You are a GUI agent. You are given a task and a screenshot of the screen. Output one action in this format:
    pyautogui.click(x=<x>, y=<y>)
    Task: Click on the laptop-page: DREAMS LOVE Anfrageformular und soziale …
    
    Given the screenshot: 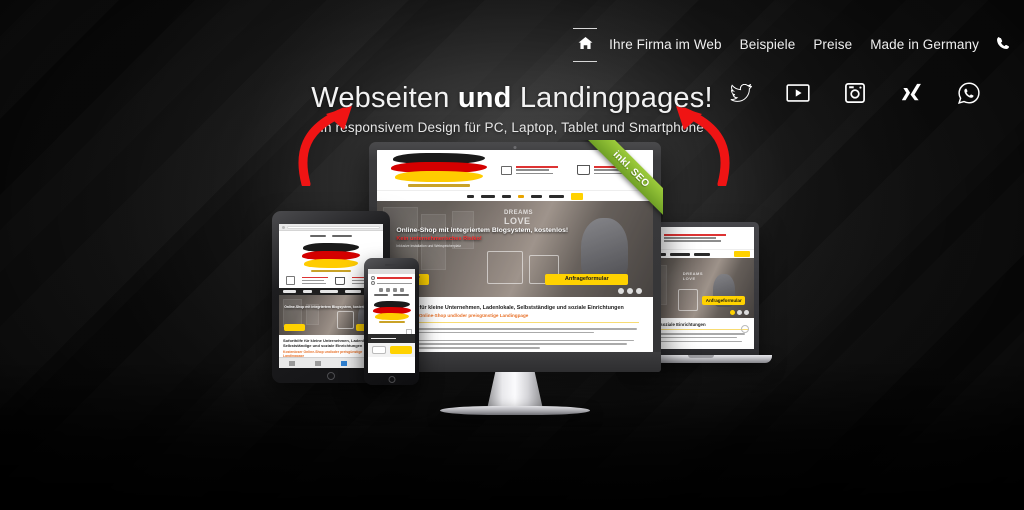 What is the action you would take?
    pyautogui.click(x=700, y=288)
    